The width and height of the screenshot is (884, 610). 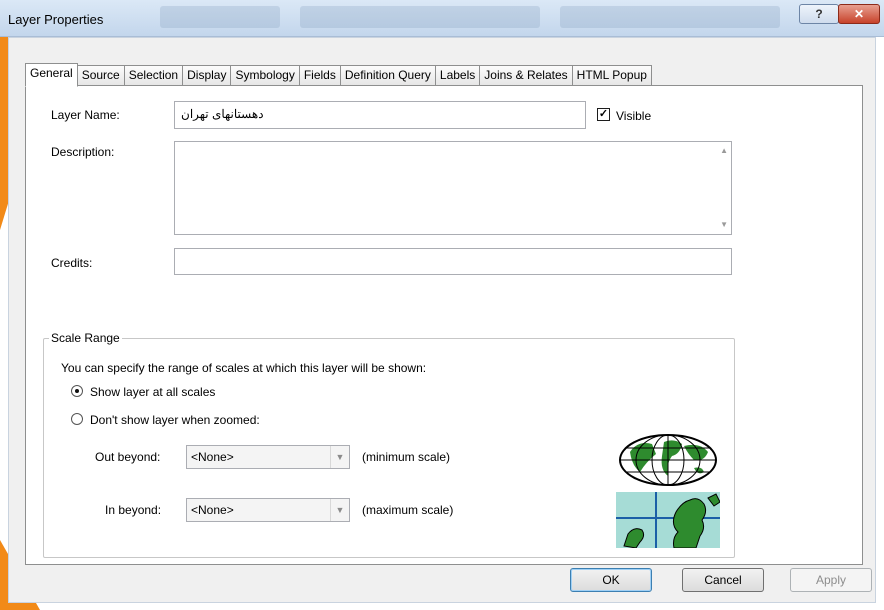 I want to click on scroll-down-arrow-icon: ▼, so click(x=724, y=224).